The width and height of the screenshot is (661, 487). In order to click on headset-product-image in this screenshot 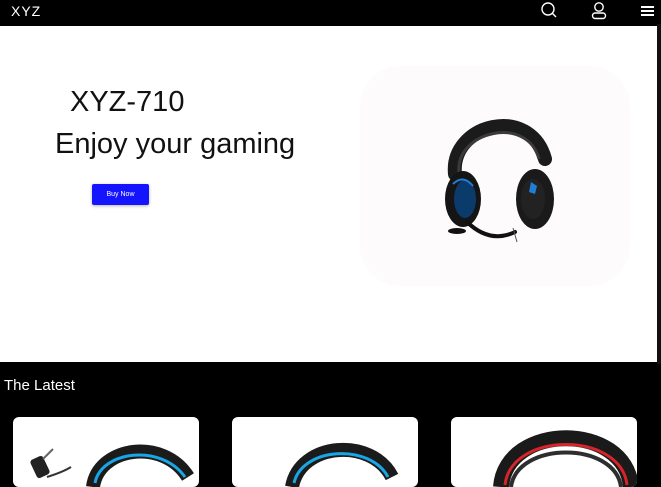, I will do `click(499, 181)`.